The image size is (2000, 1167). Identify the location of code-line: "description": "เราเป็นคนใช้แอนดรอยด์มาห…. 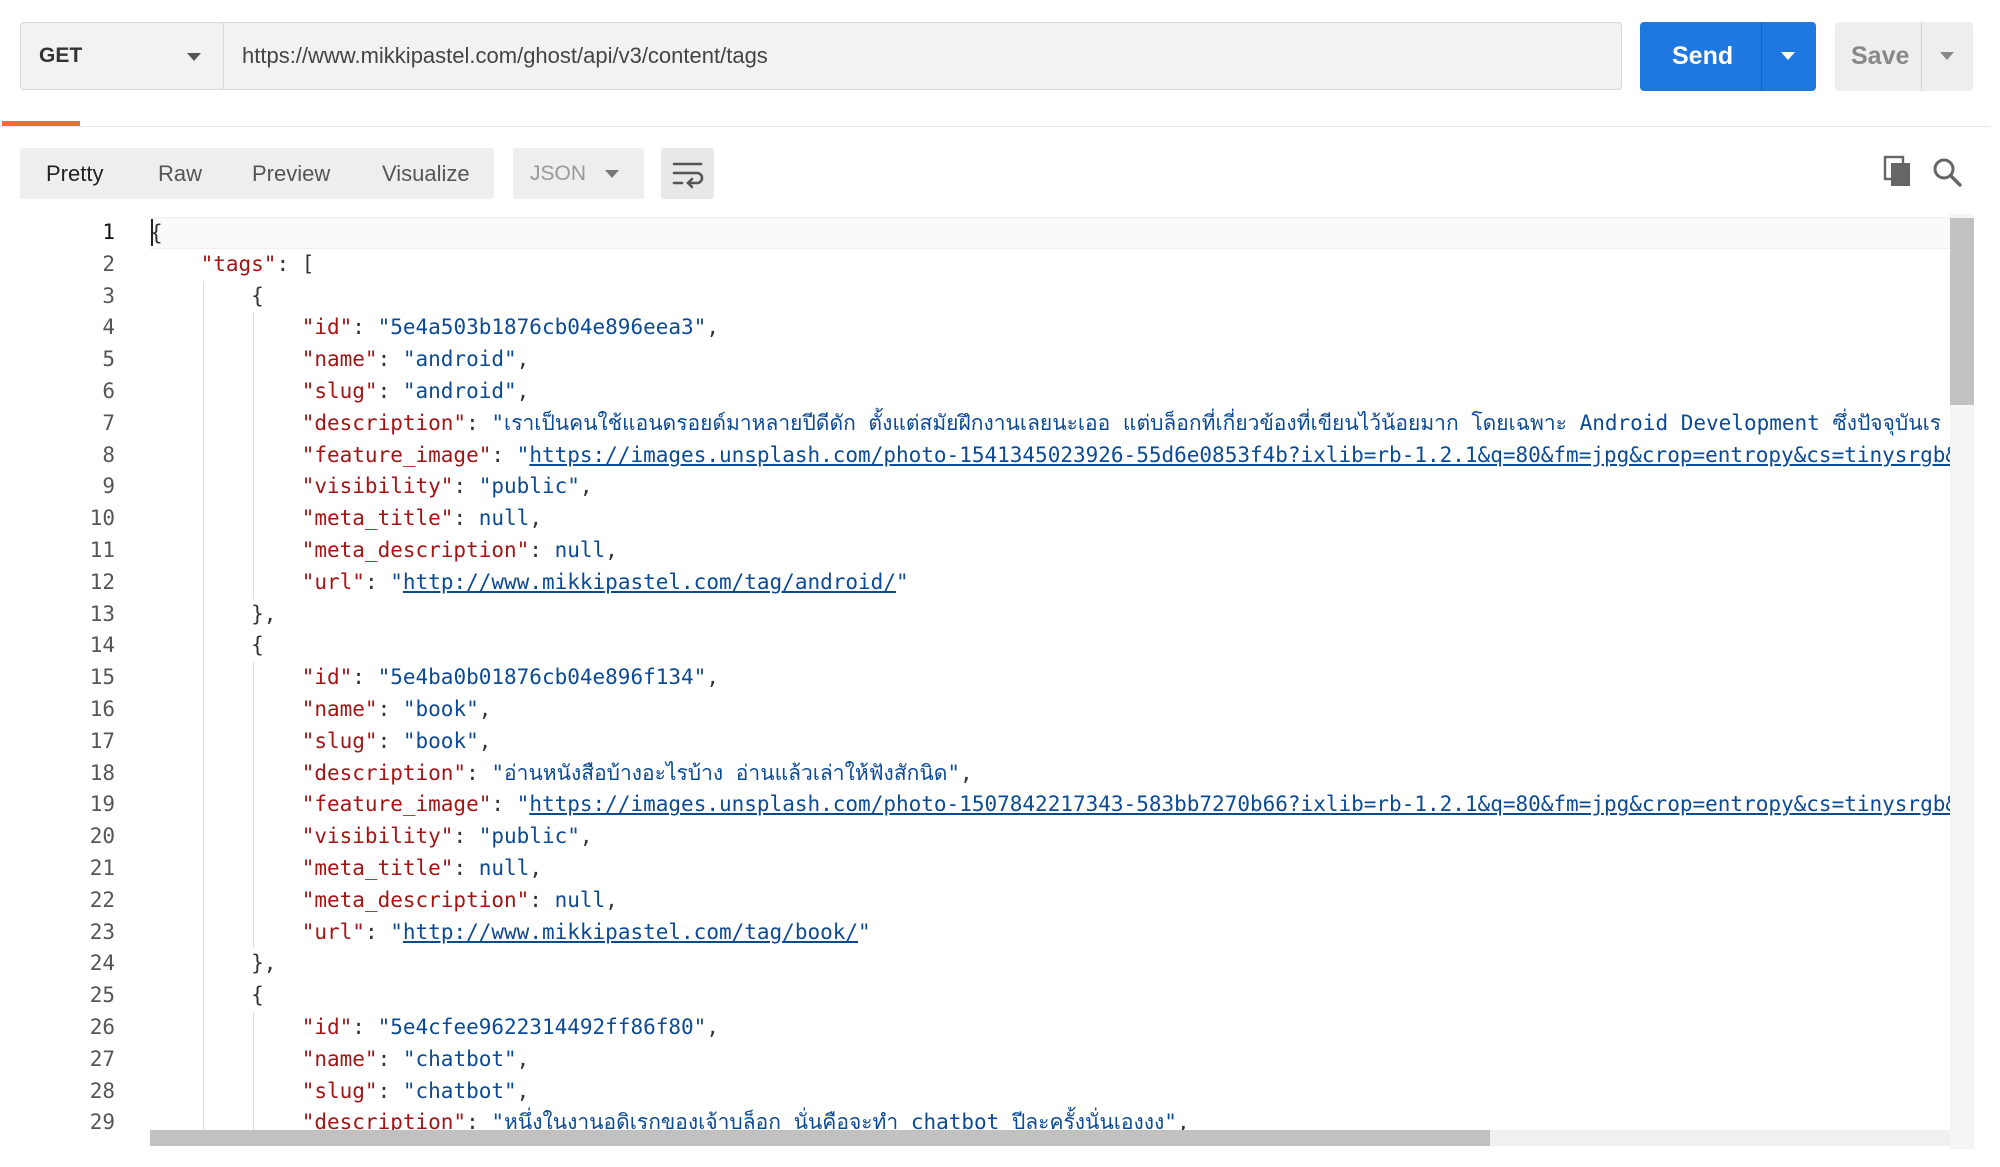
(1121, 422).